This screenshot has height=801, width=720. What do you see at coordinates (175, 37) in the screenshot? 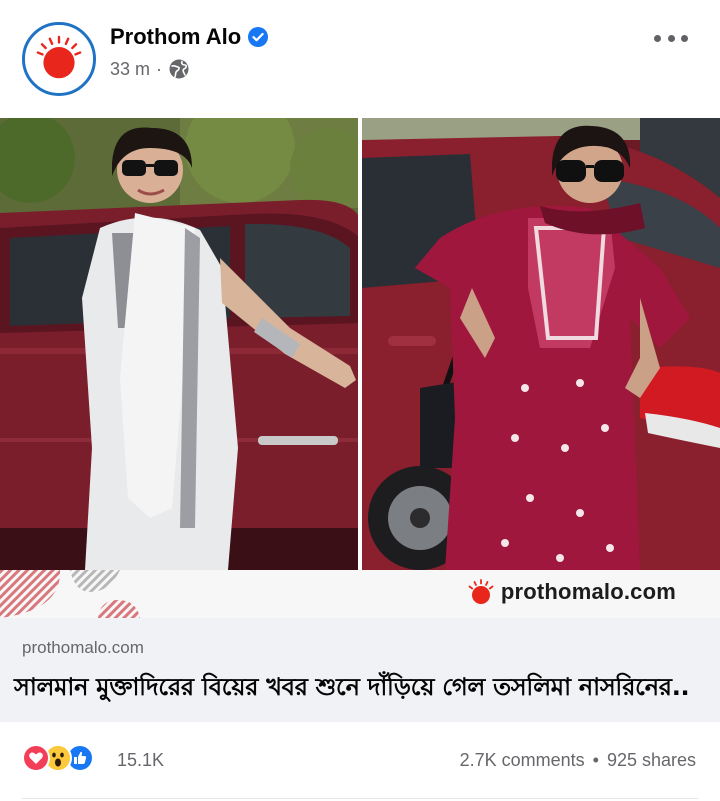
I see `page-name: Prothom Alo` at bounding box center [175, 37].